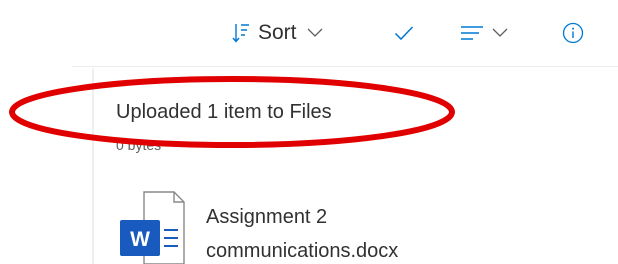 Image resolution: width=618 pixels, height=264 pixels. What do you see at coordinates (152, 227) in the screenshot?
I see `word-document-icon: W` at bounding box center [152, 227].